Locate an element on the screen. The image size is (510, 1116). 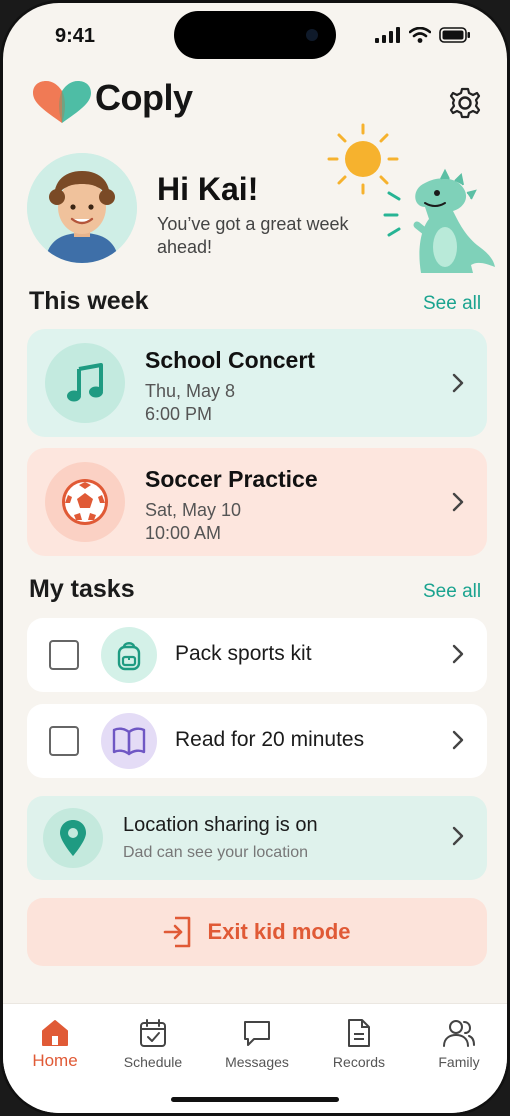
tab-records: Records is located at coordinates (359, 1044).